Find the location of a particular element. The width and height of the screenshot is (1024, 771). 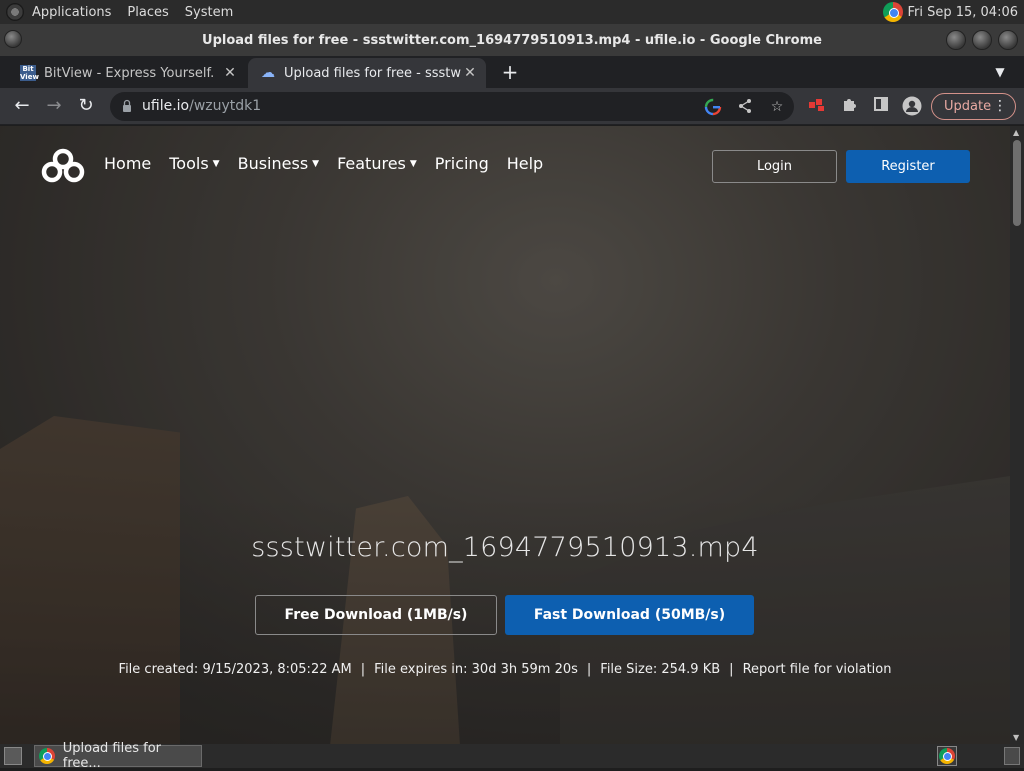

google-lens-icon is located at coordinates (713, 107).